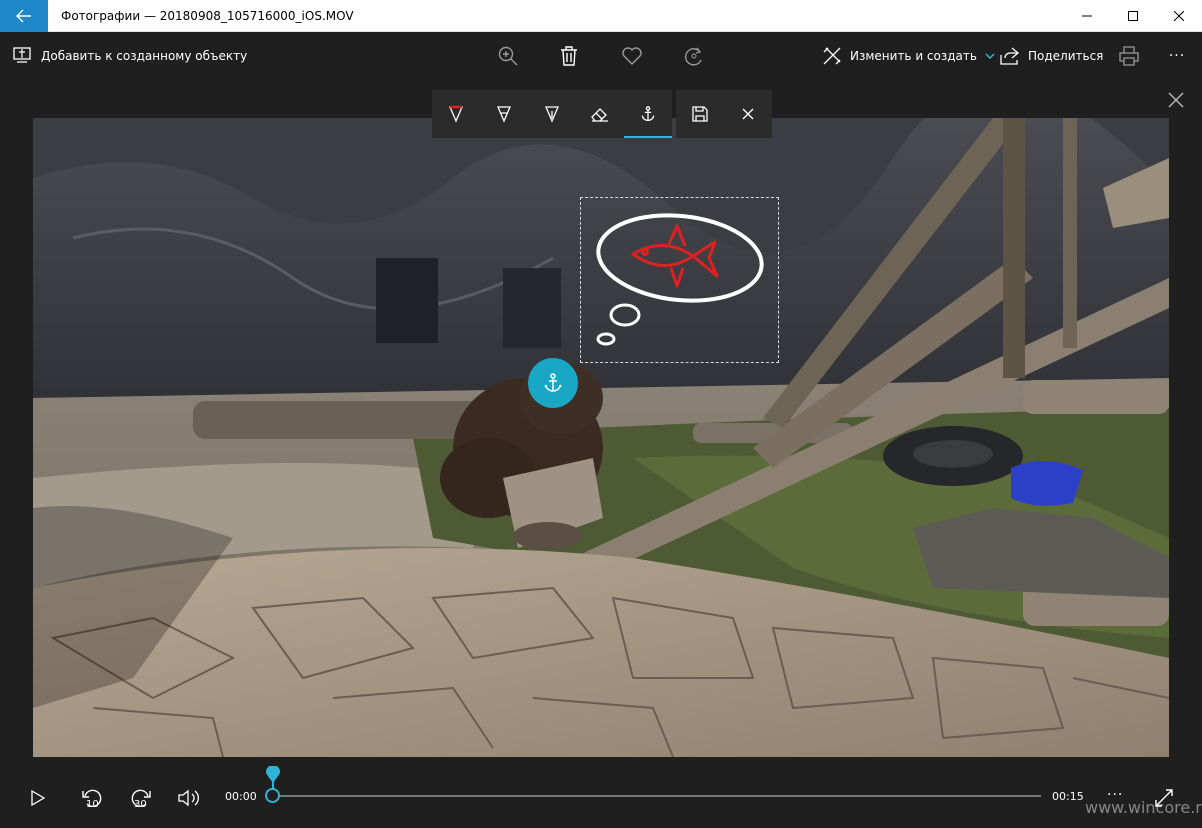 The image size is (1202, 828). I want to click on back-button, so click(24, 16).